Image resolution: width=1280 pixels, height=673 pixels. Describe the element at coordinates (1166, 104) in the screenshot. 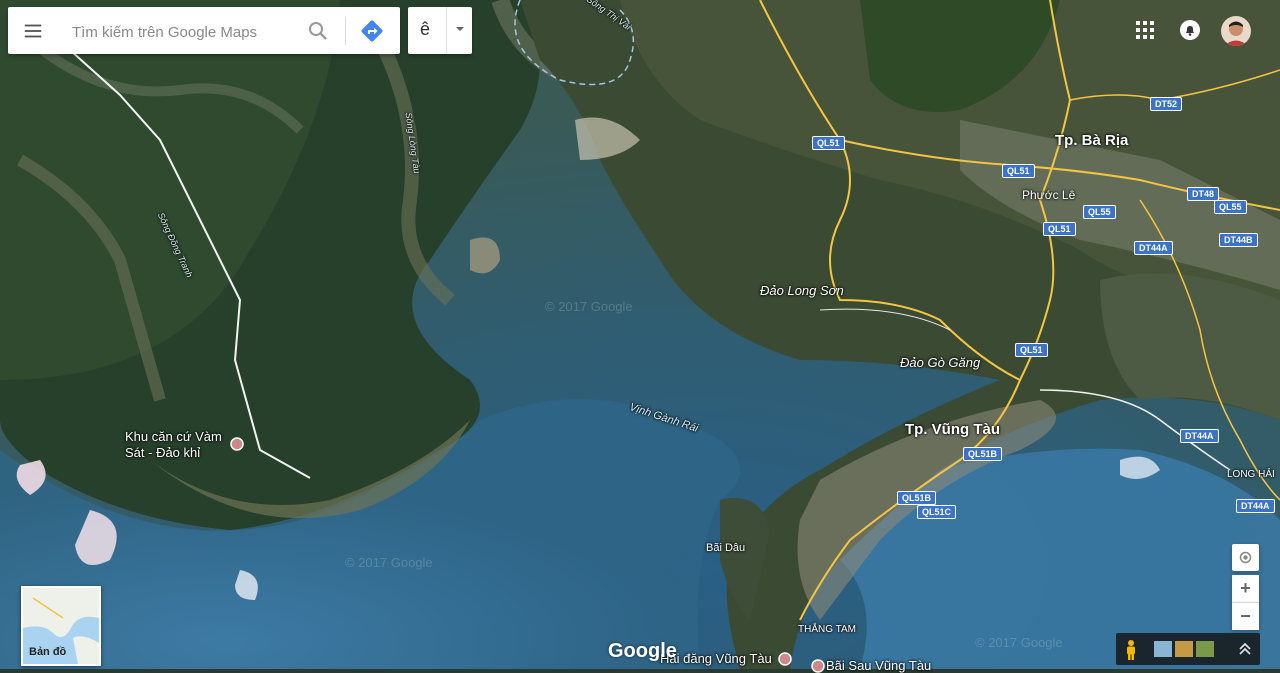

I see `route-shield: DT52` at that location.